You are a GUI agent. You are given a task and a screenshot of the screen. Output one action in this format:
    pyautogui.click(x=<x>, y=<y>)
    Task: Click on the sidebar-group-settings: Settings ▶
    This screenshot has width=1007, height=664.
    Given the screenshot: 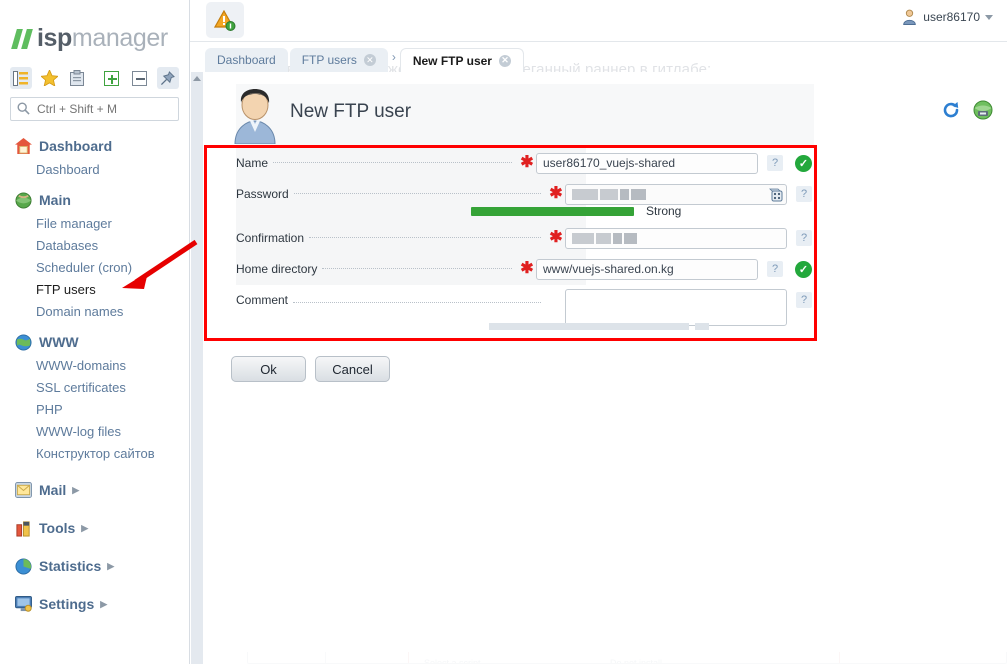 What is the action you would take?
    pyautogui.click(x=94, y=601)
    